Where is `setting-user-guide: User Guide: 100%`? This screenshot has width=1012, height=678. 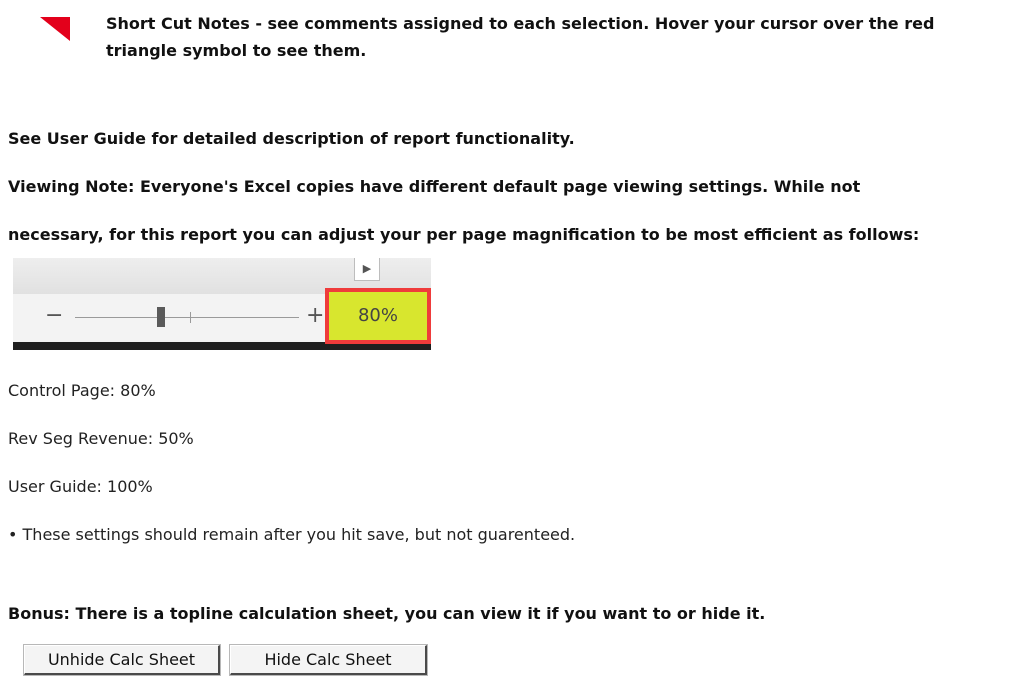
setting-user-guide: User Guide: 100% is located at coordinates (80, 486).